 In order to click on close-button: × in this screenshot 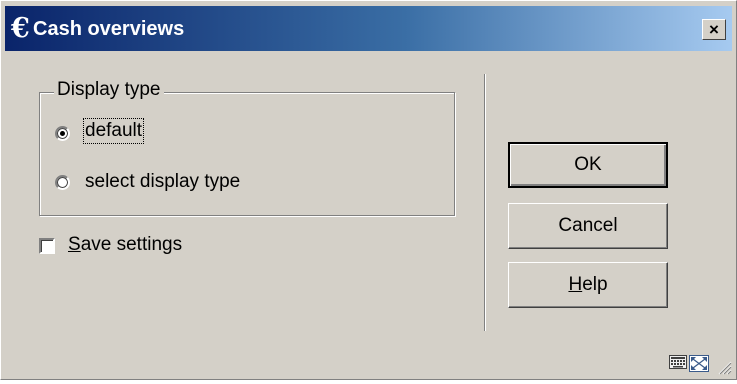, I will do `click(714, 29)`.